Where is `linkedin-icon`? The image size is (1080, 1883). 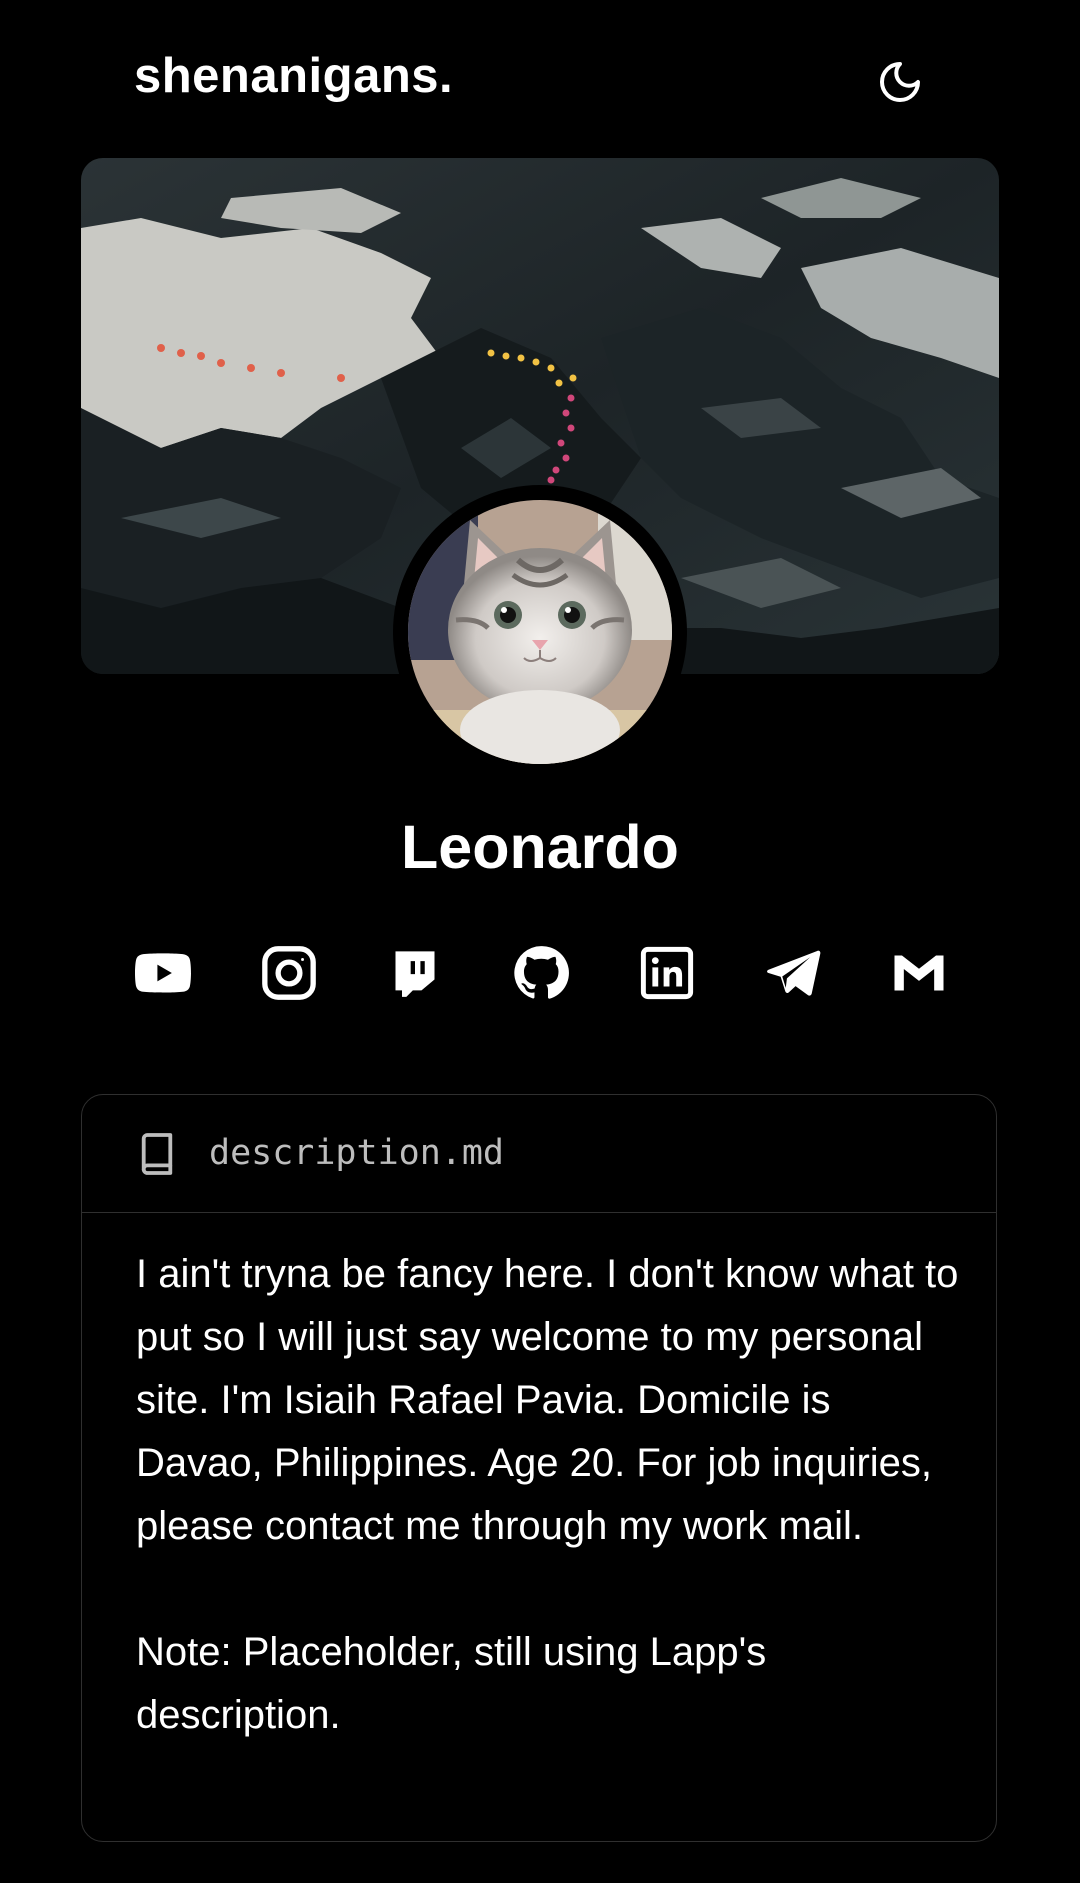
linkedin-icon is located at coordinates (667, 973).